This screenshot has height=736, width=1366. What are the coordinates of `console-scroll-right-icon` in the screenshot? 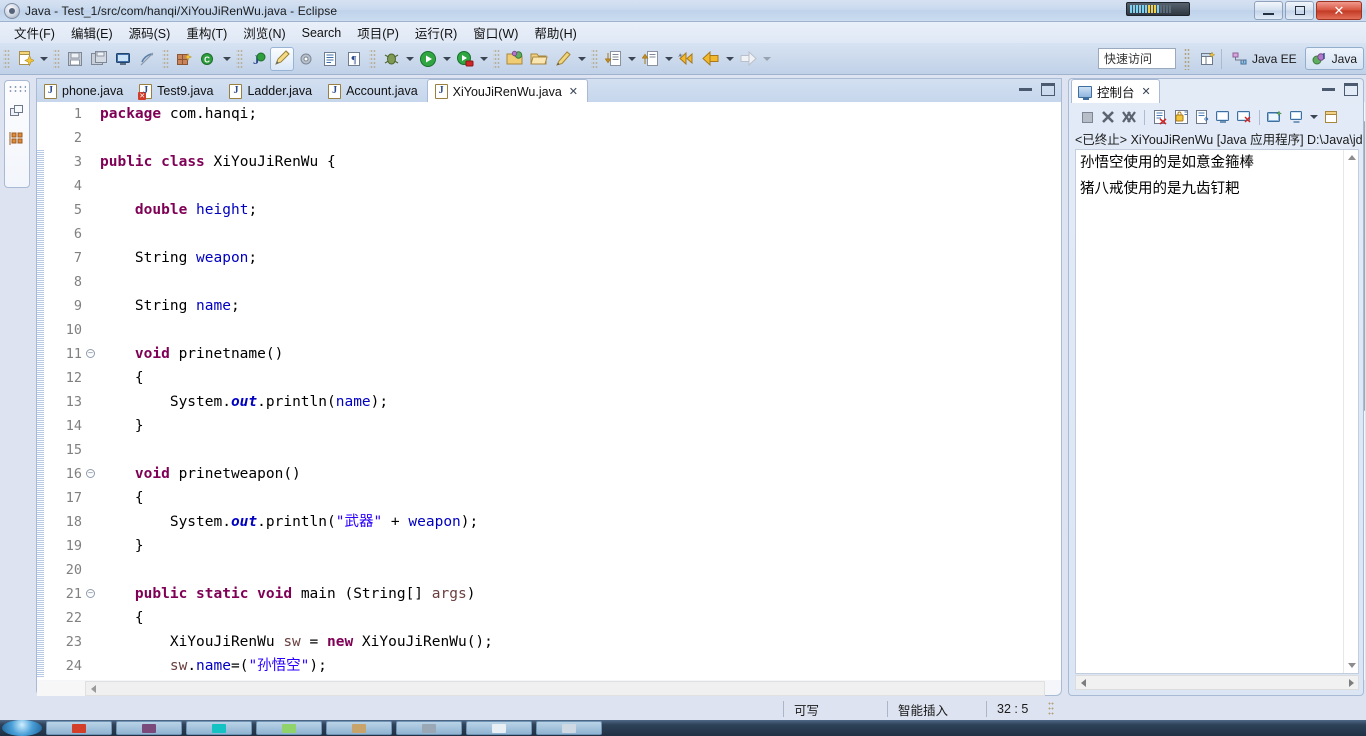 It's located at (1351, 683).